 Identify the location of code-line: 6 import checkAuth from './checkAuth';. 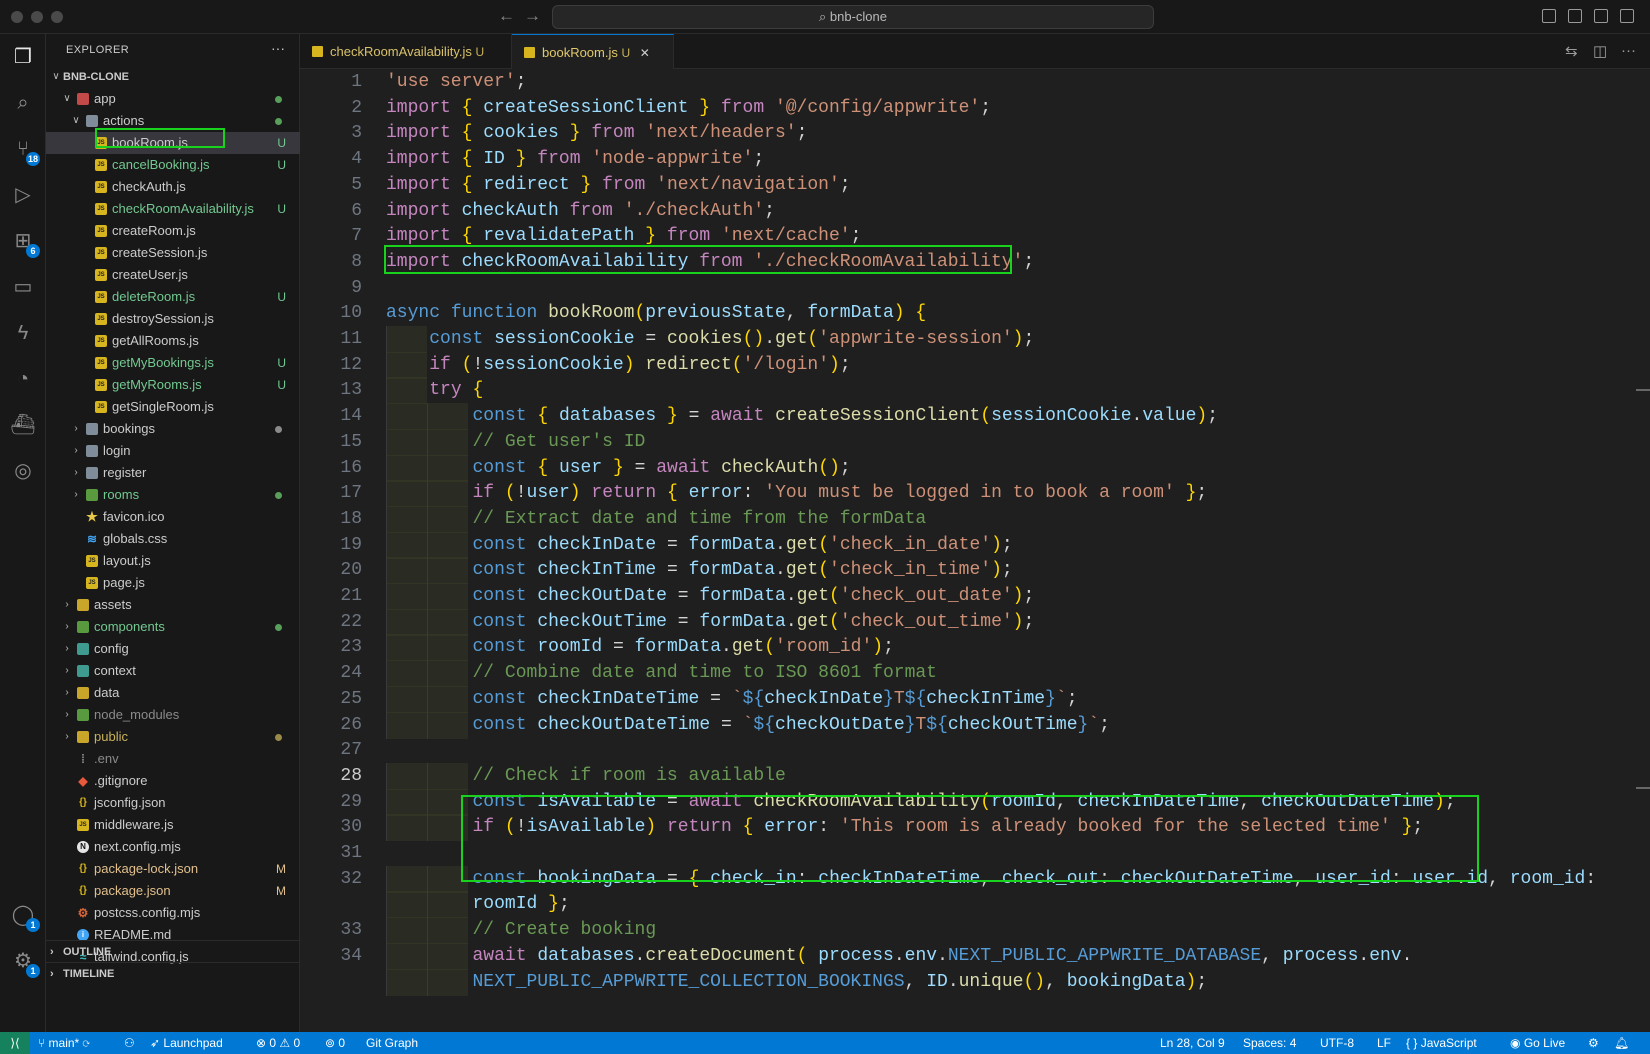
(975, 211).